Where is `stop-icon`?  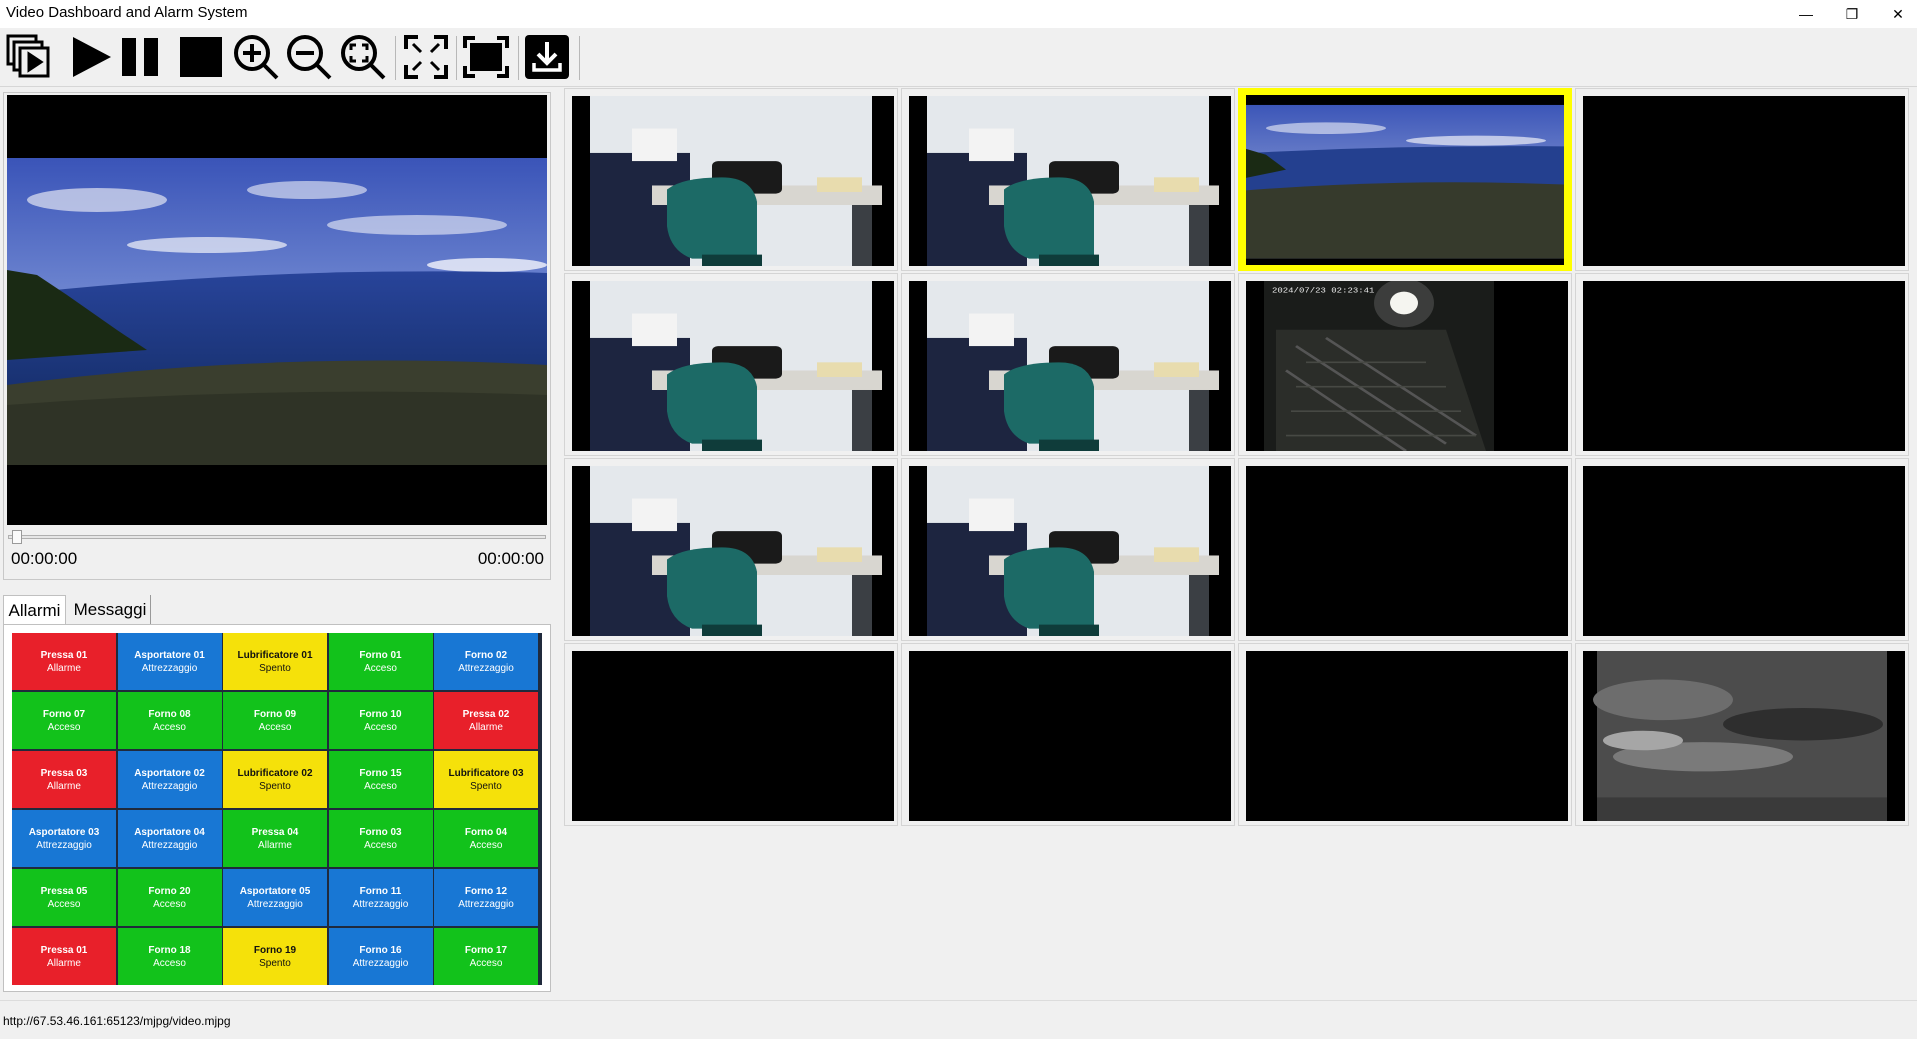 stop-icon is located at coordinates (201, 57).